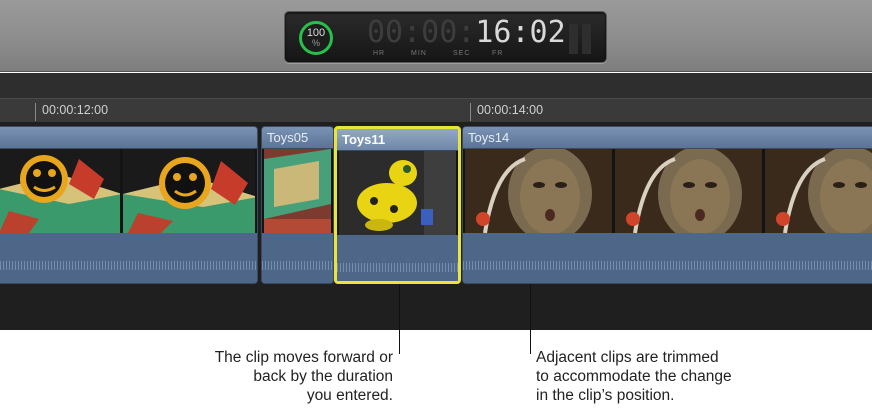 The image size is (872, 415). Describe the element at coordinates (419, 53) in the screenshot. I see `unit-min: MIN` at that location.